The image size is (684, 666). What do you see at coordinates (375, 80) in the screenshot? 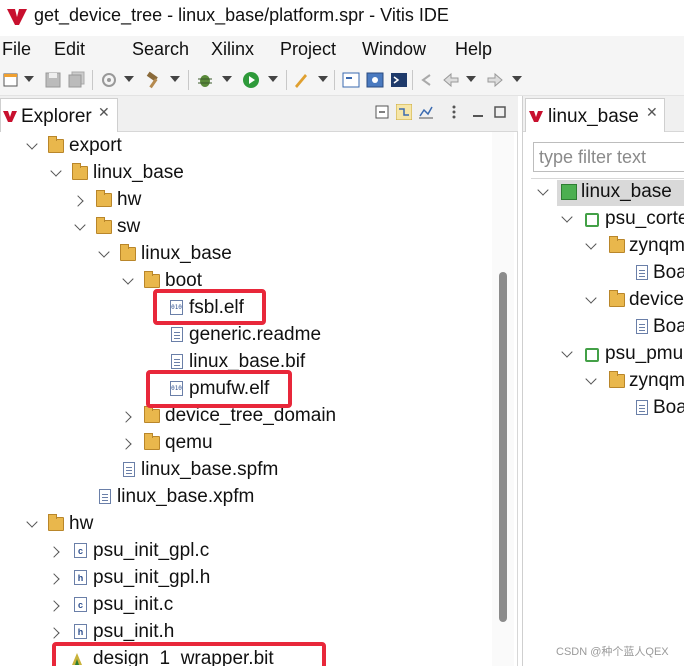
I see `xsct-console-icon` at bounding box center [375, 80].